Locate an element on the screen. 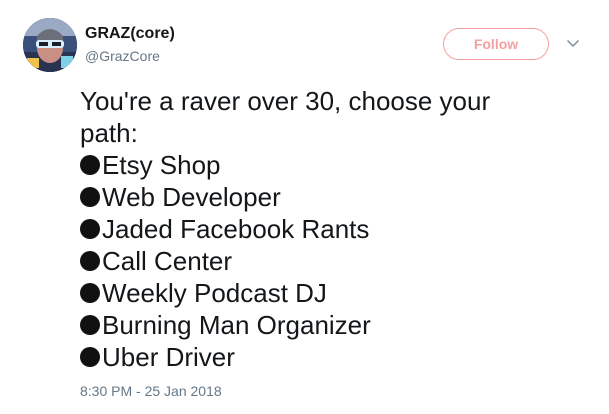 Image resolution: width=609 pixels, height=414 pixels. option-item: Jaded Facebook Rants is located at coordinates (330, 229).